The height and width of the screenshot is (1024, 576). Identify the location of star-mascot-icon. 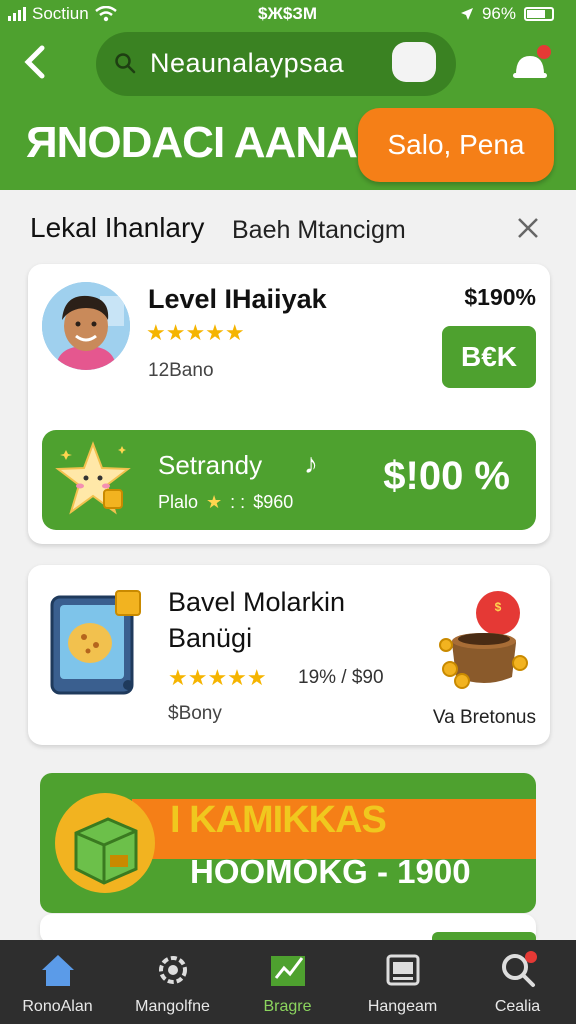
(93, 478).